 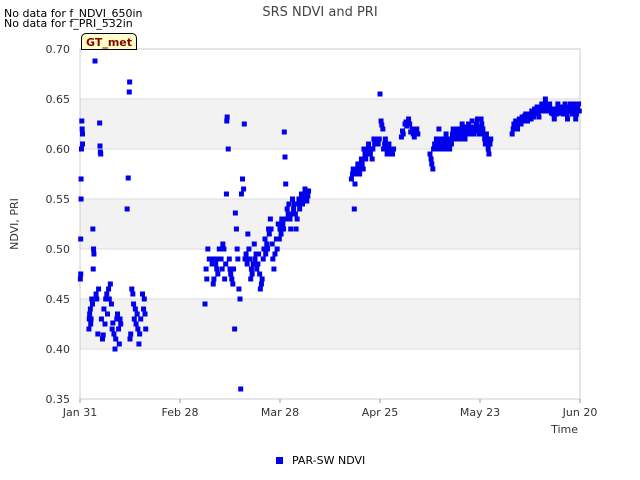 What do you see at coordinates (58, 349) in the screenshot?
I see `y-tick-label: 0.40` at bounding box center [58, 349].